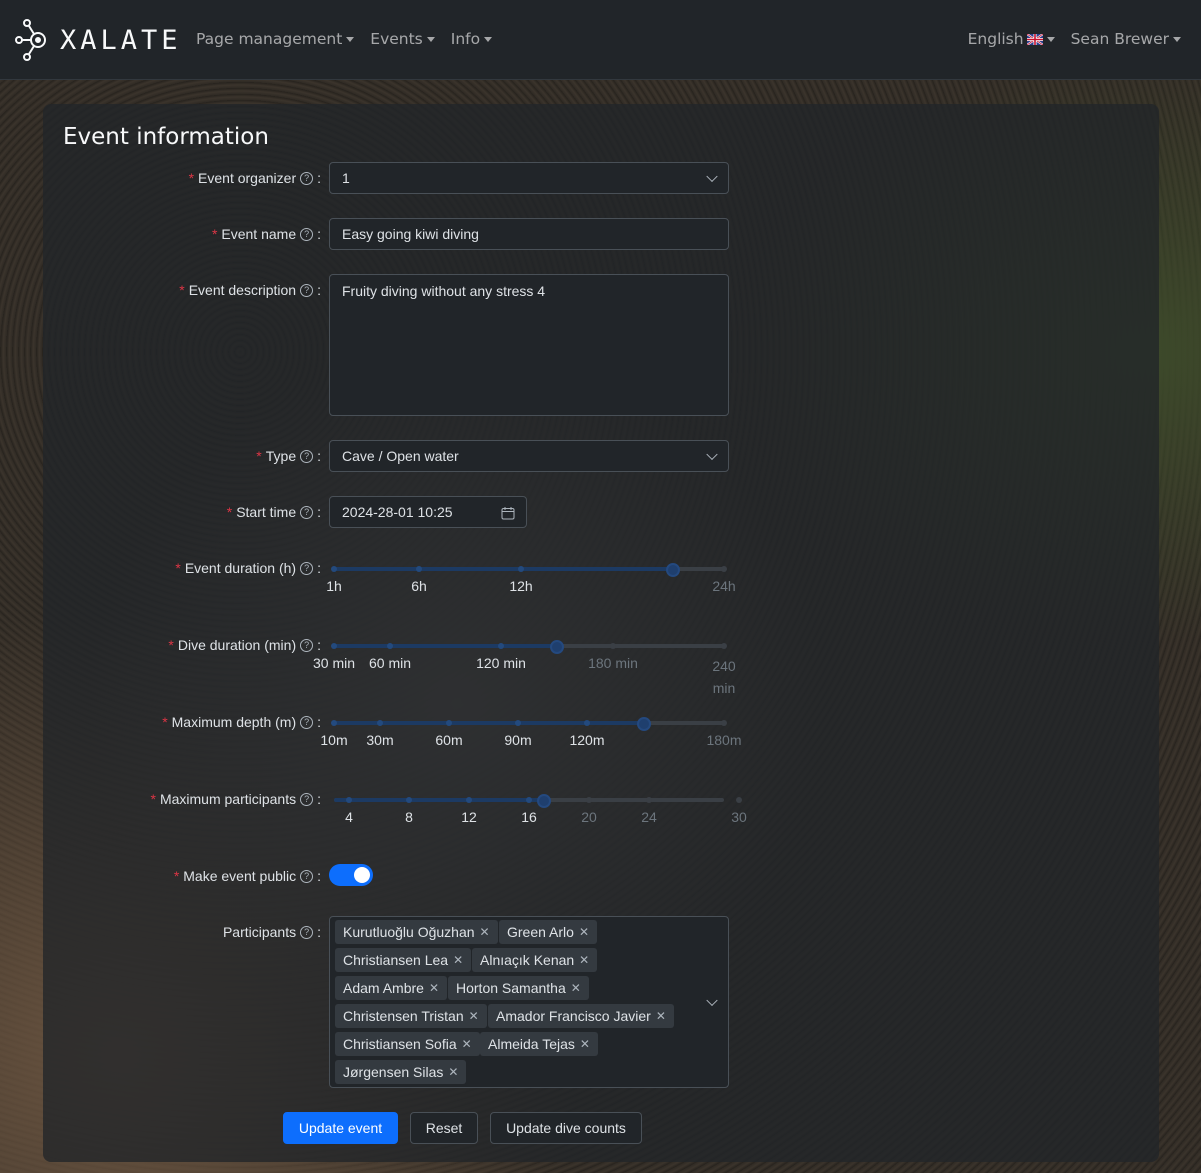 The image size is (1201, 1173). I want to click on description-textarea: Fruity diving without any stress 4, so click(529, 345).